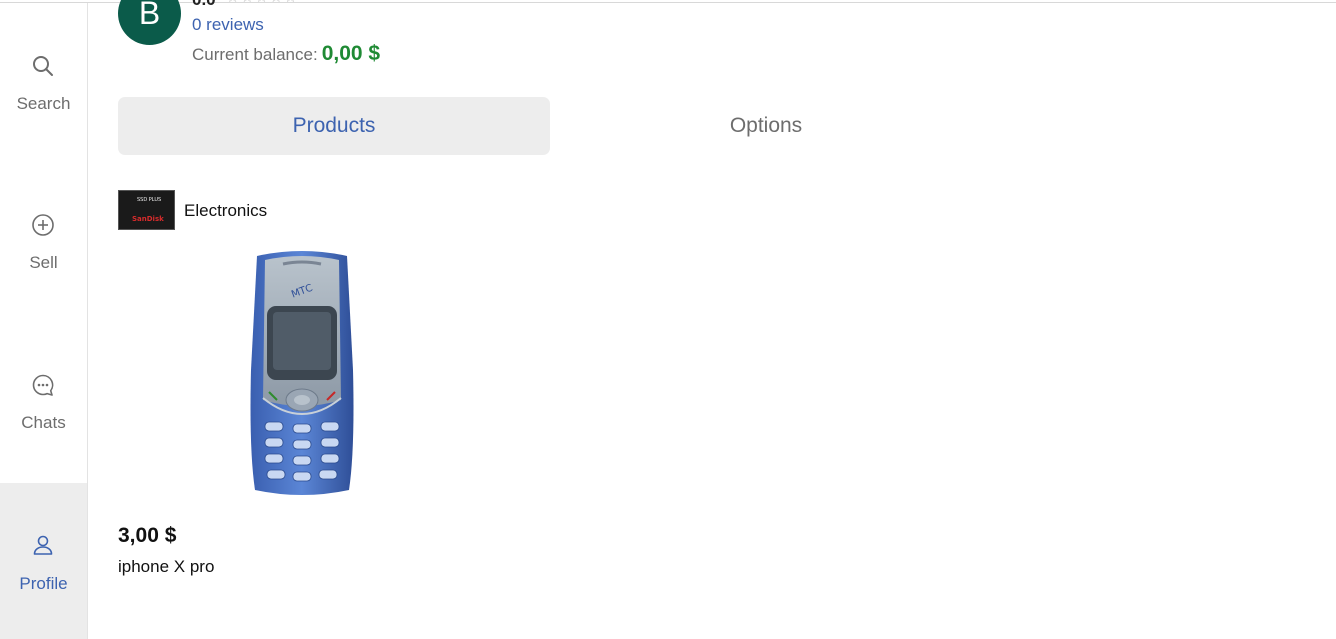 The width and height of the screenshot is (1336, 639). Describe the element at coordinates (43, 561) in the screenshot. I see `sidebar-item-profile: Profile` at that location.